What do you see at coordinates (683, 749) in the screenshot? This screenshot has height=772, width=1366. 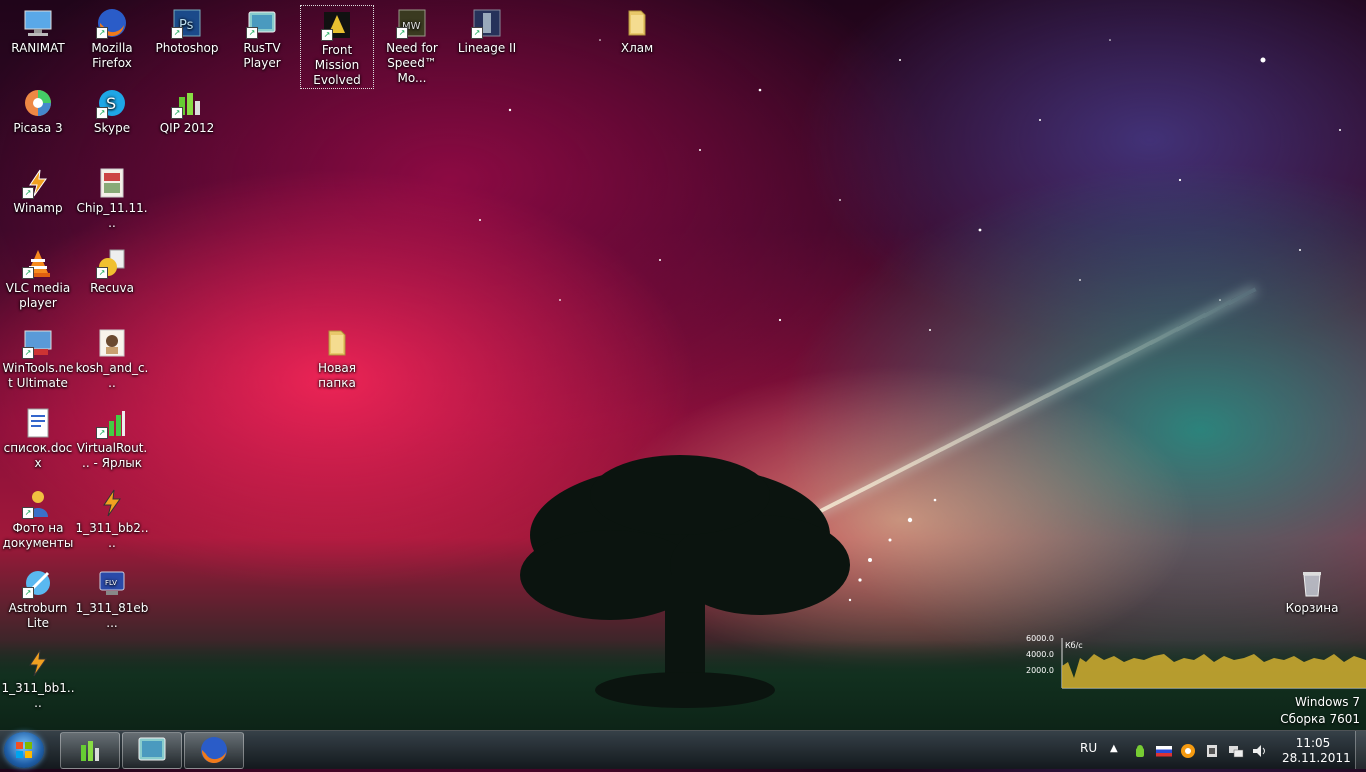 I see `taskbar: RU ▲ 11:05 28.11.2011` at bounding box center [683, 749].